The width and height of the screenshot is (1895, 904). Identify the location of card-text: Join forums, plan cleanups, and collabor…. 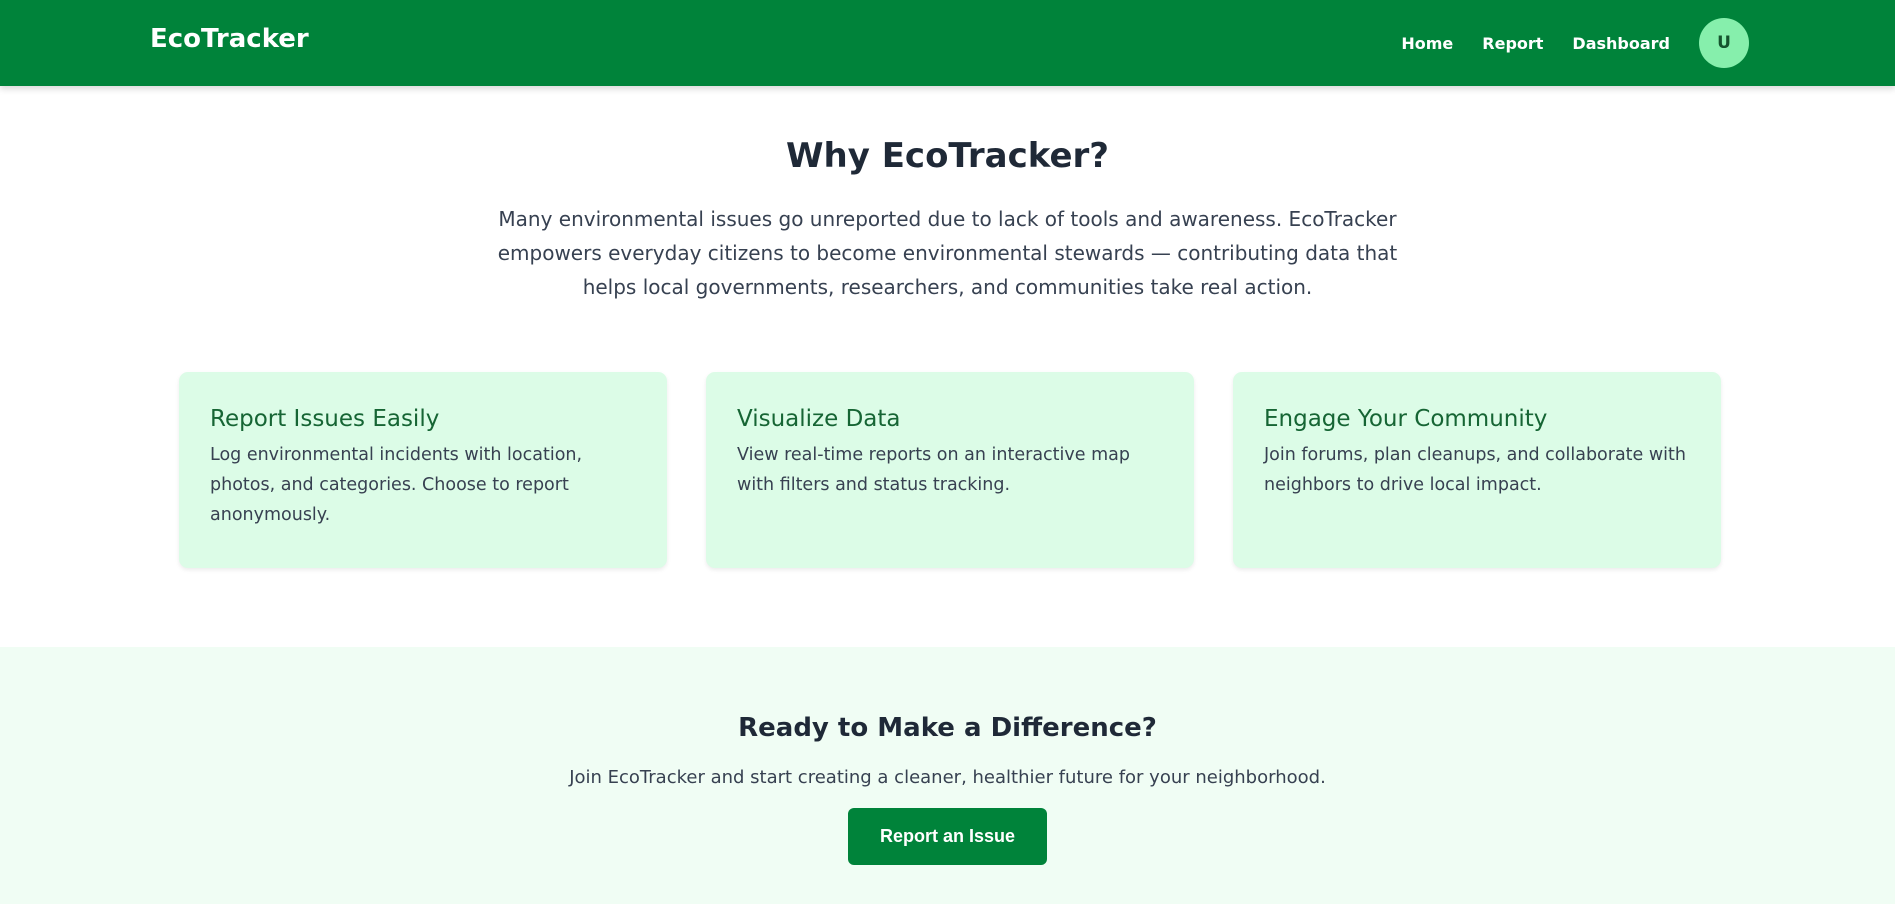
(1475, 470).